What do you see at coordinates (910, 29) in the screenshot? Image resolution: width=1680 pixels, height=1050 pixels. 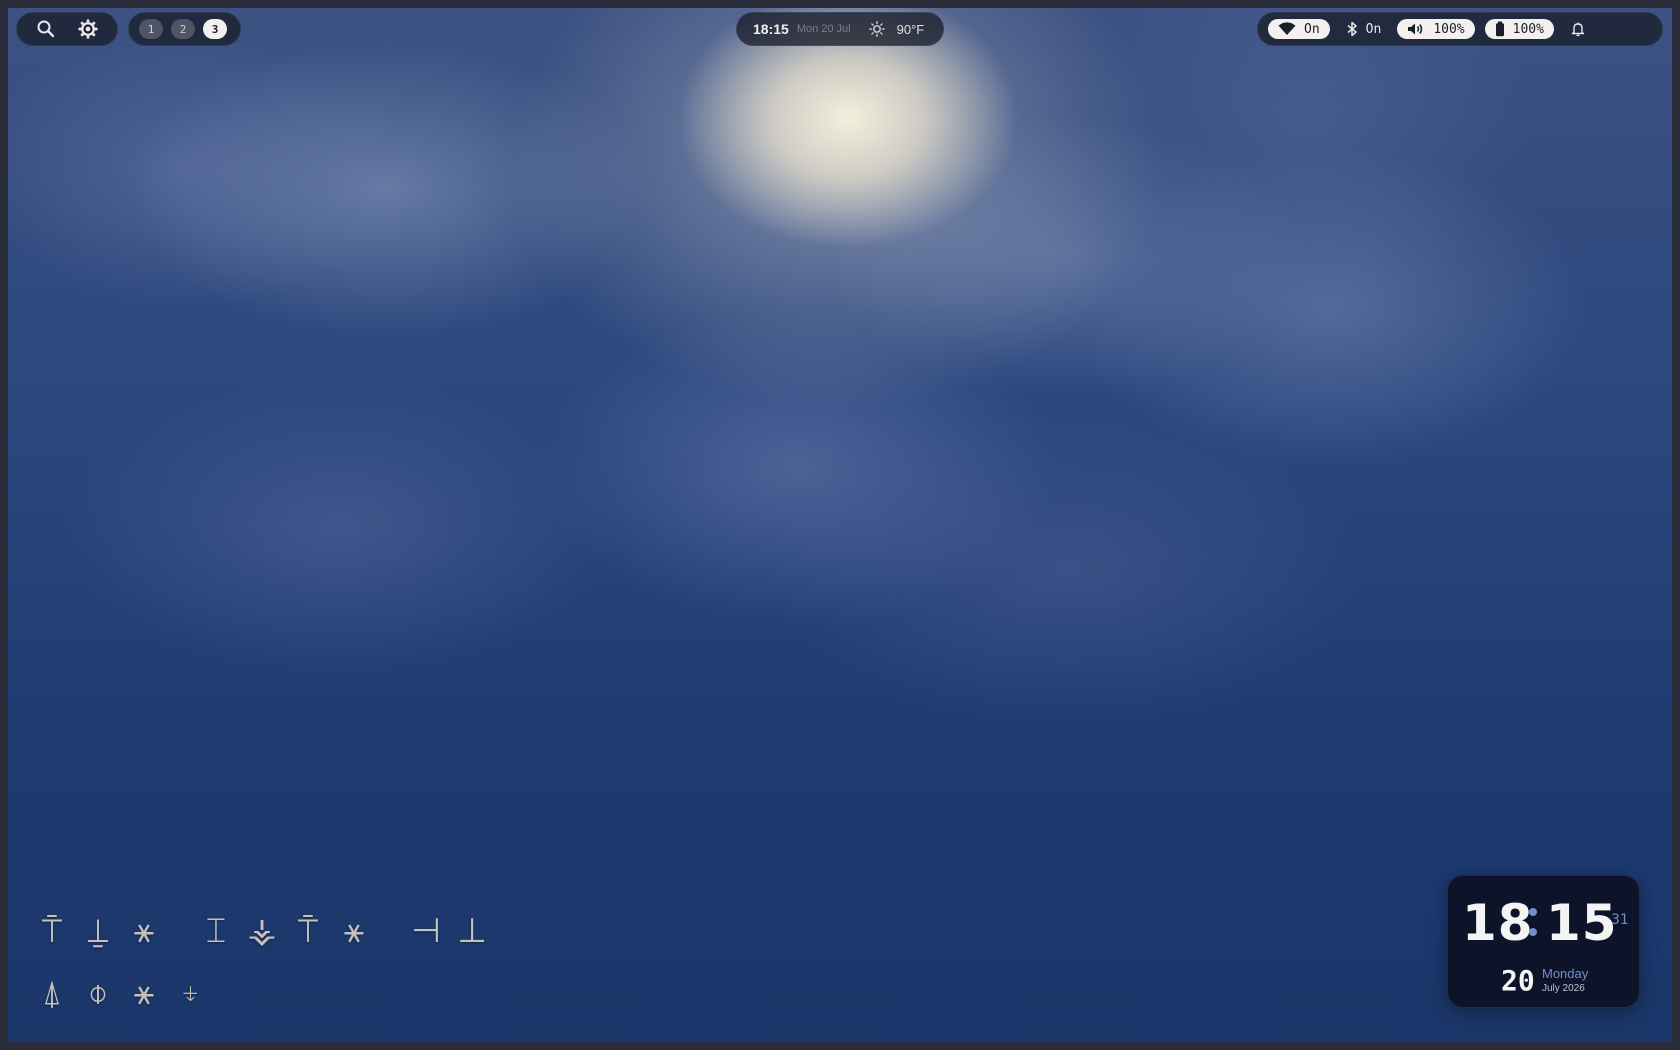 I see `topbar-temperature: 90°F` at bounding box center [910, 29].